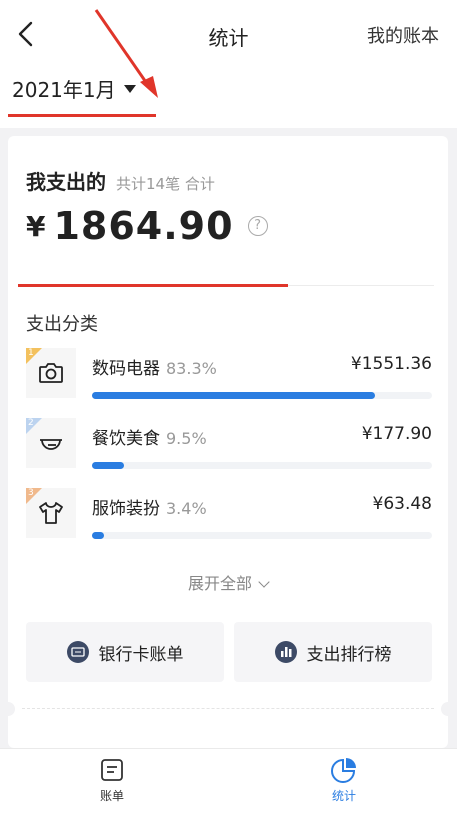  I want to click on tab-ledger-label: 账单, so click(111, 796).